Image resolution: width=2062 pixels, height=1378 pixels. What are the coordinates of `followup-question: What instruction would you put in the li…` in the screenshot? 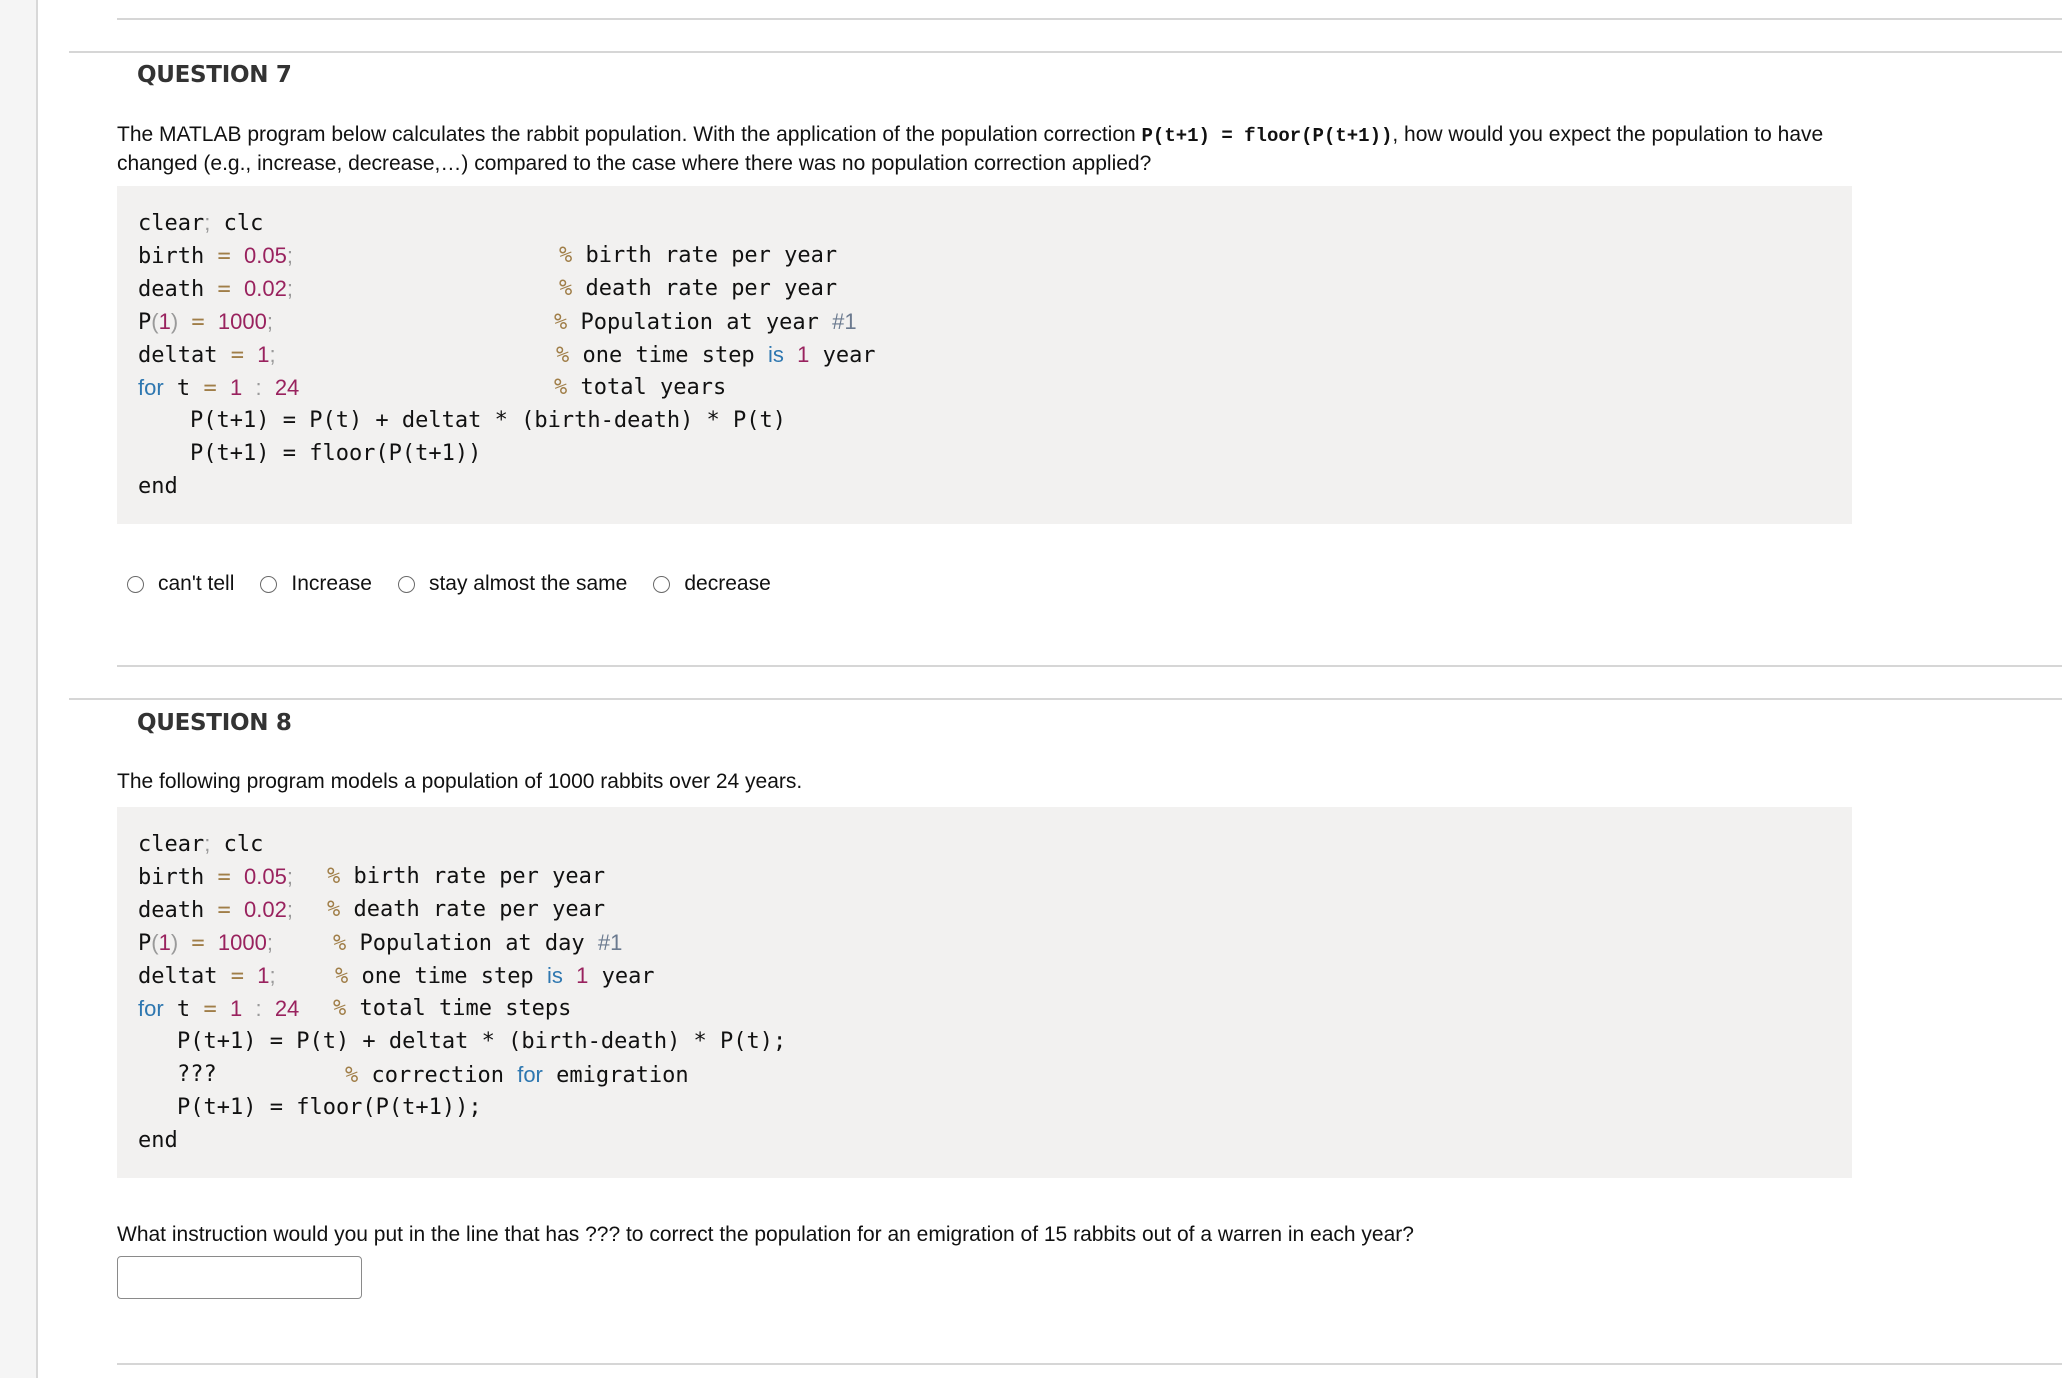 It's located at (765, 1234).